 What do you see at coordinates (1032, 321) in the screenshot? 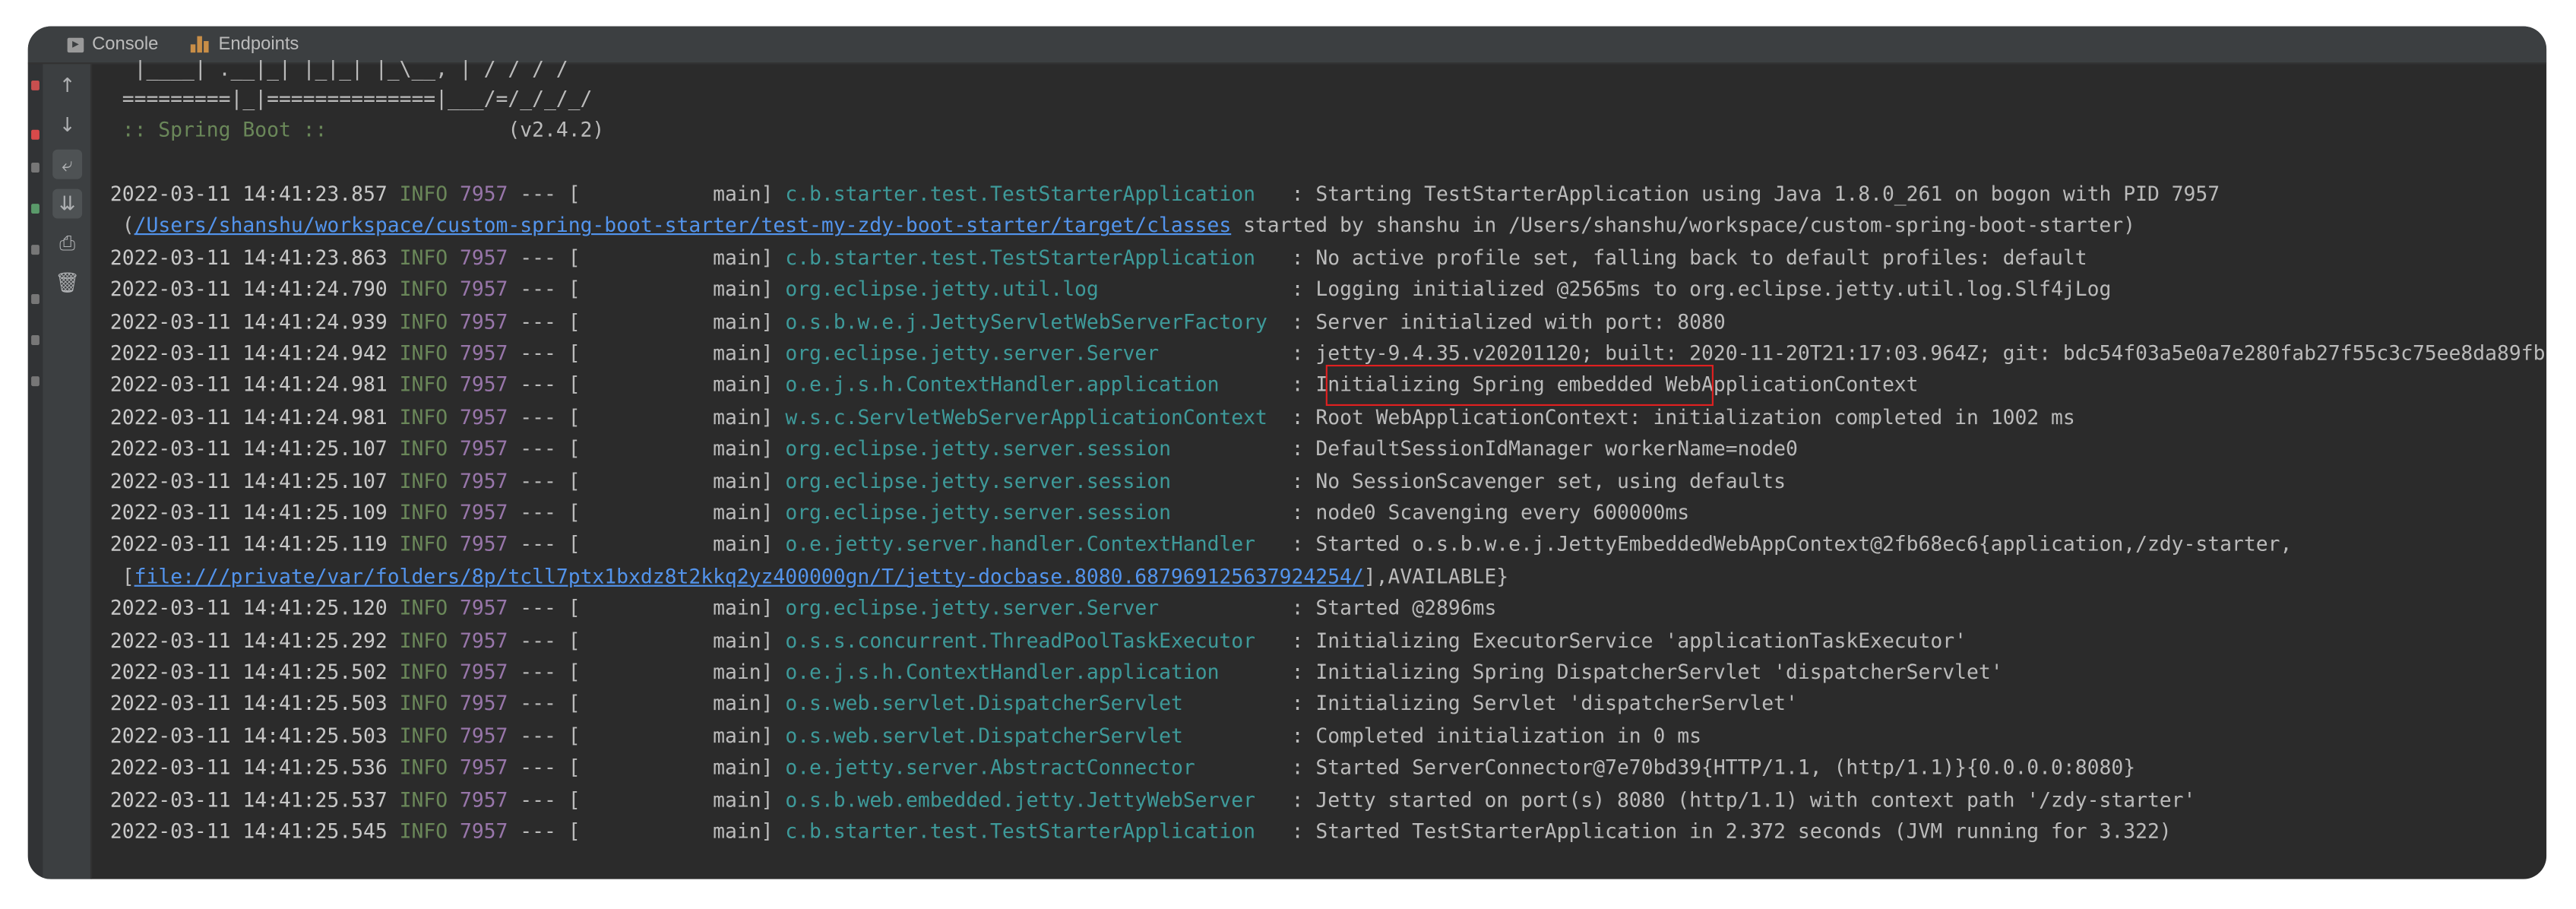
I see `log-logger: o.s.b.w.e.j.JettyServletWebServerFactory` at bounding box center [1032, 321].